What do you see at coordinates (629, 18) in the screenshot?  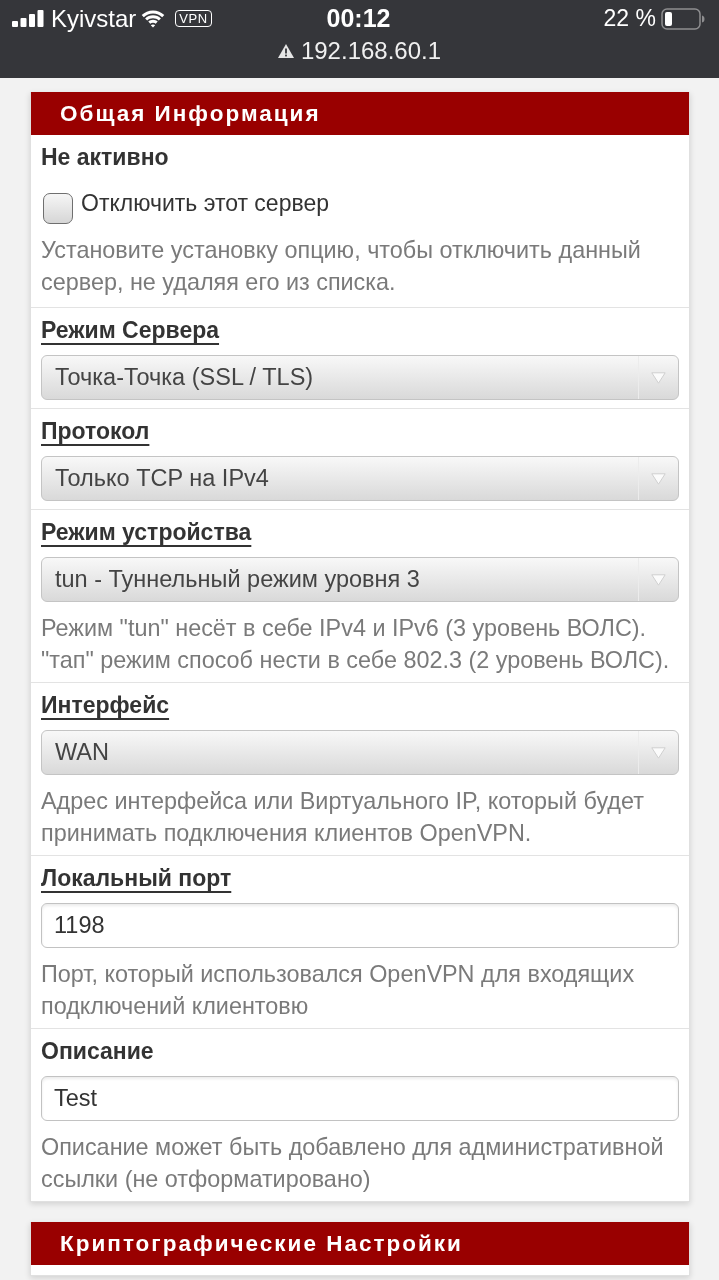 I see `battery-percent: 22 %` at bounding box center [629, 18].